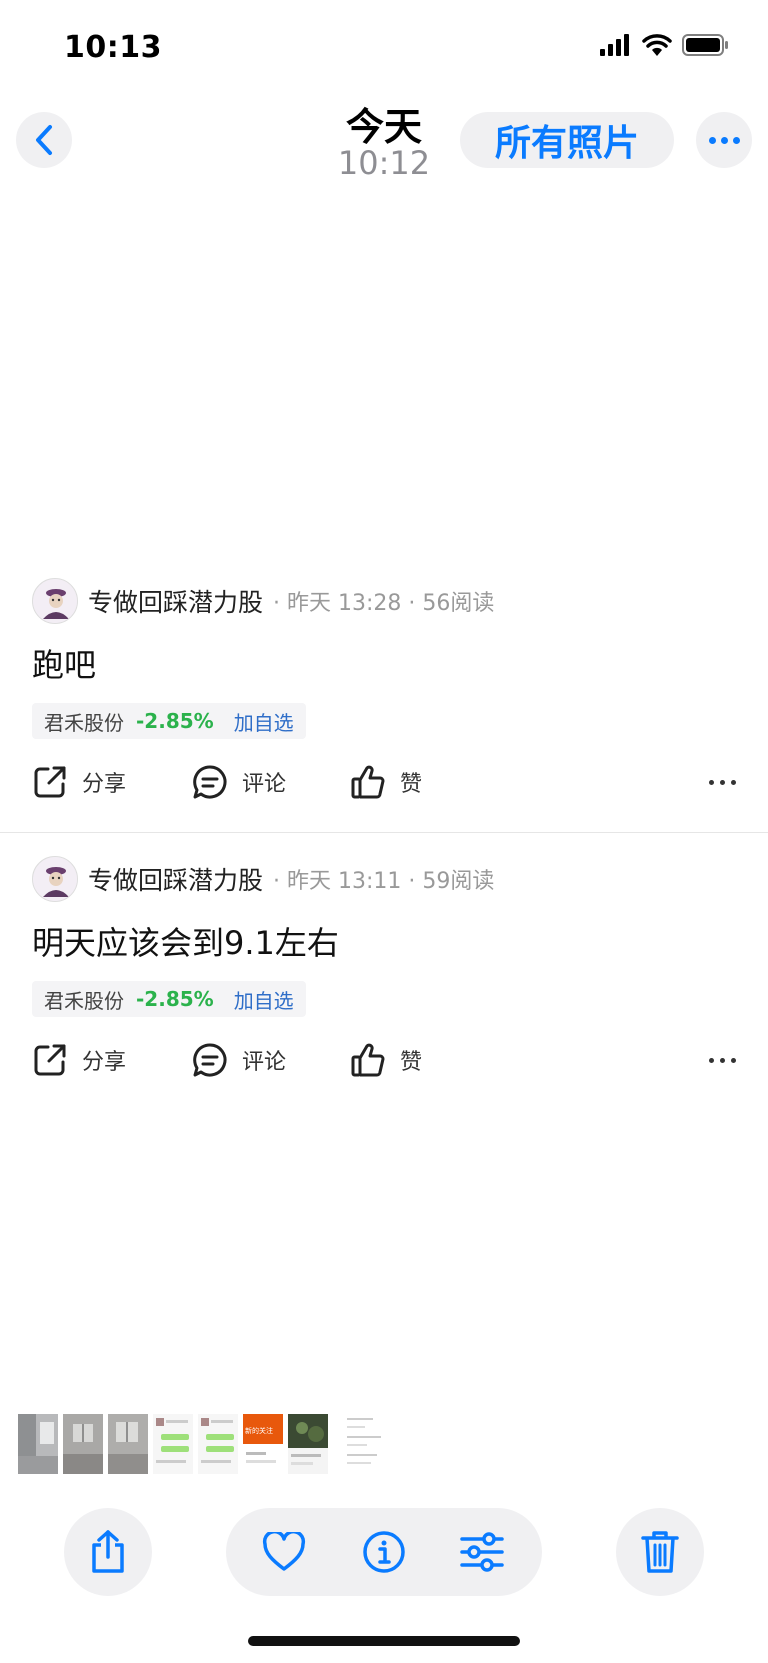 This screenshot has height=1663, width=768. I want to click on info-button, so click(384, 1552).